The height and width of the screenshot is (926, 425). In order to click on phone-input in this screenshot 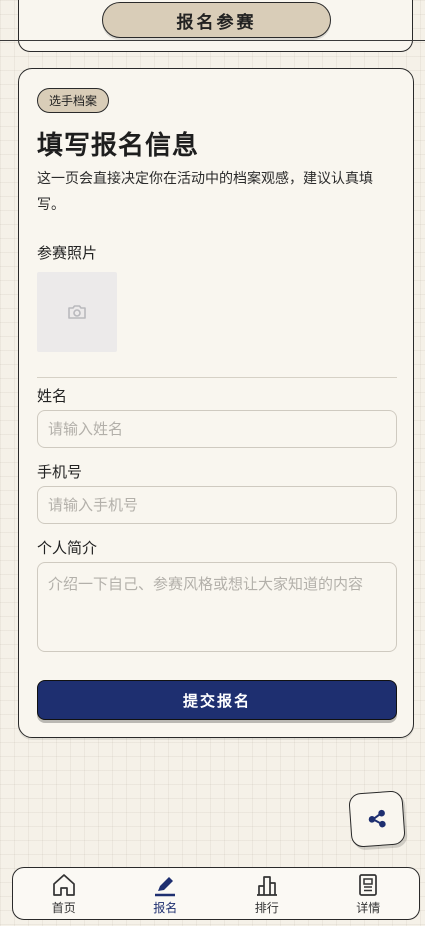, I will do `click(217, 505)`.